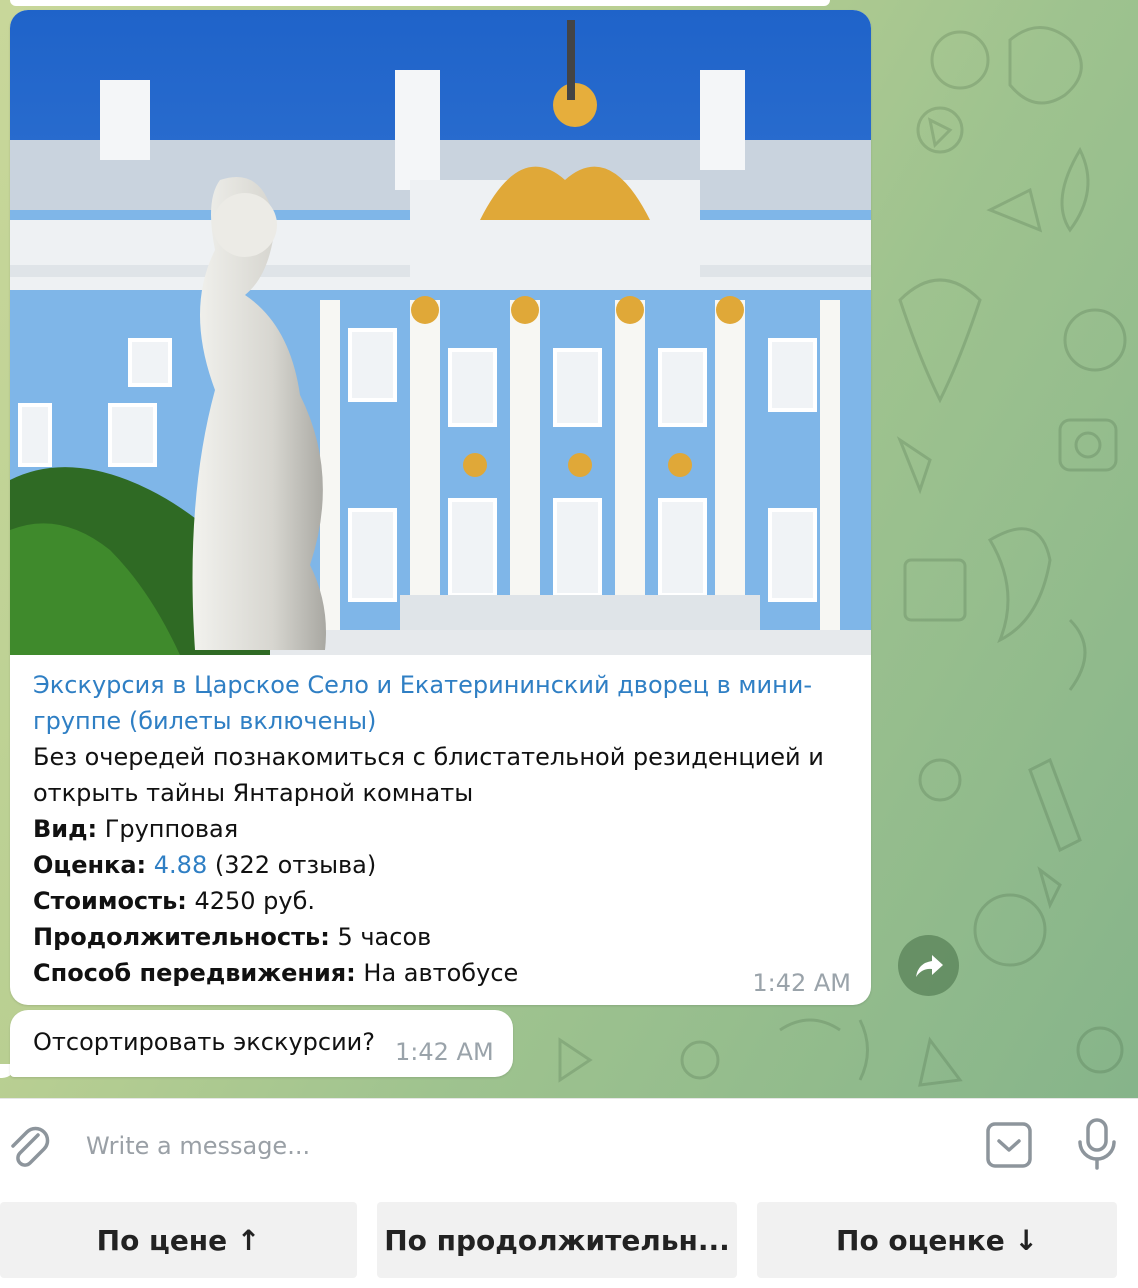 The height and width of the screenshot is (1288, 1138). I want to click on price-label: Стоимость:, so click(110, 901).